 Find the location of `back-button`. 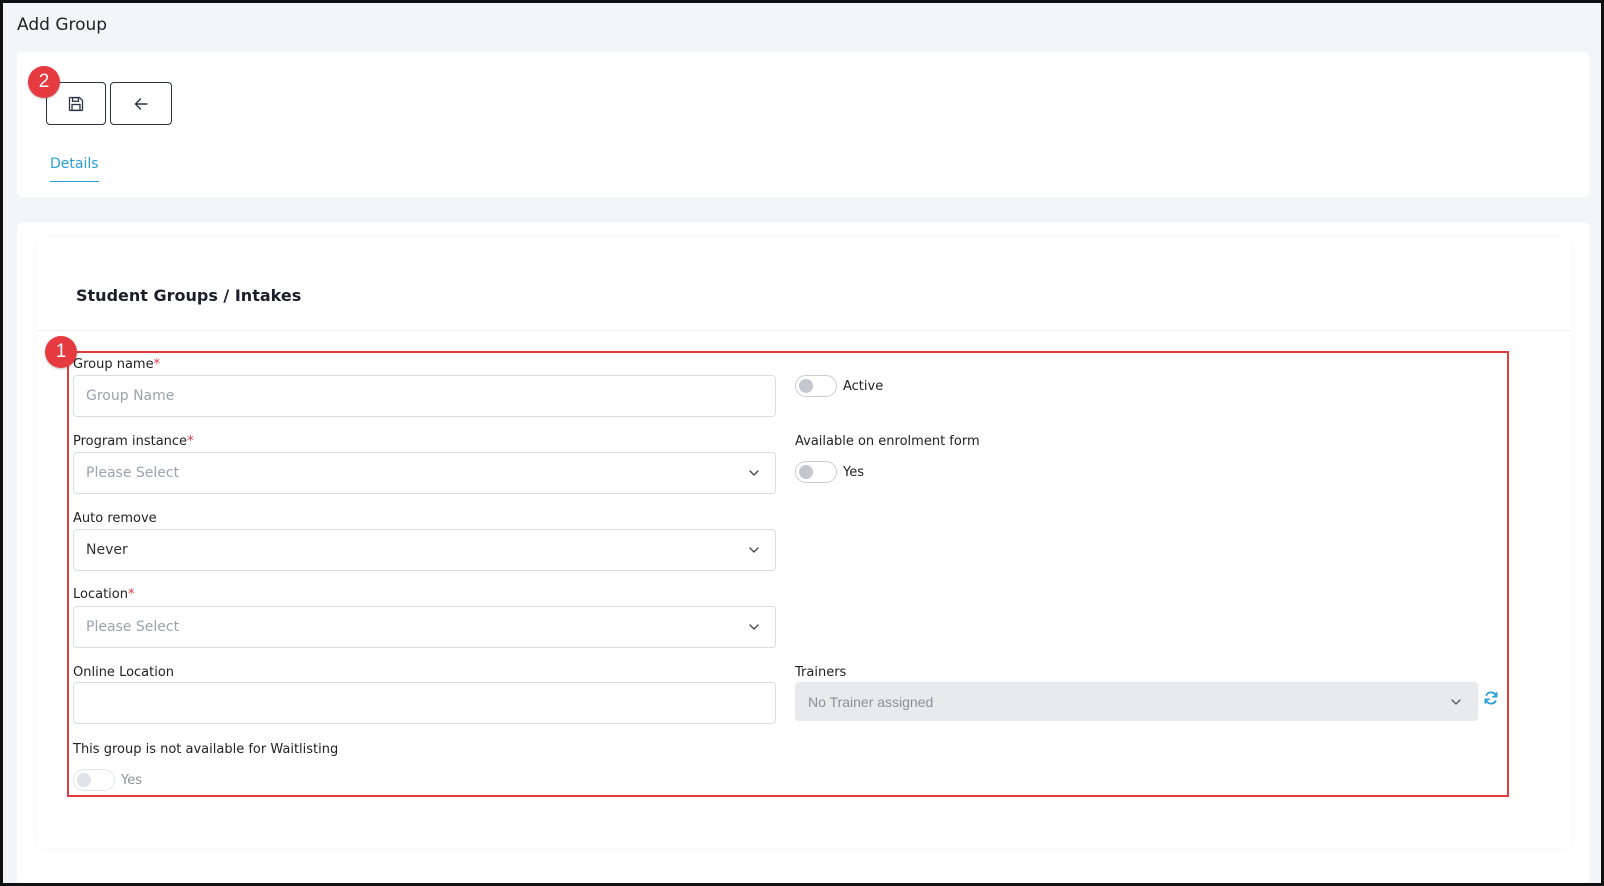

back-button is located at coordinates (141, 103).